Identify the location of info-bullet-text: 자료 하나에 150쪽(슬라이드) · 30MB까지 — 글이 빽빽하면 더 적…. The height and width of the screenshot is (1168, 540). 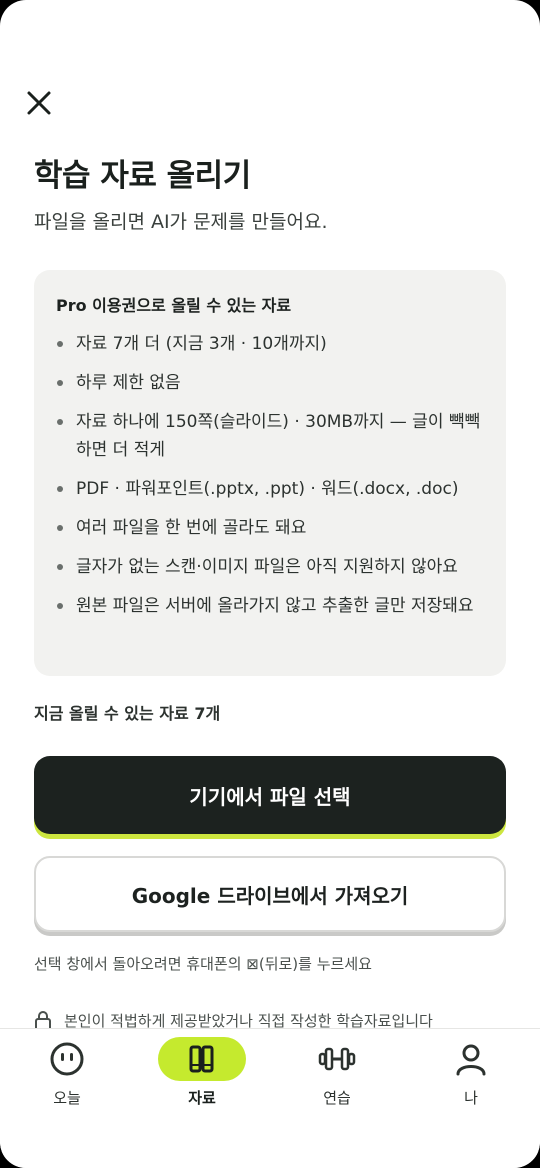
(278, 436).